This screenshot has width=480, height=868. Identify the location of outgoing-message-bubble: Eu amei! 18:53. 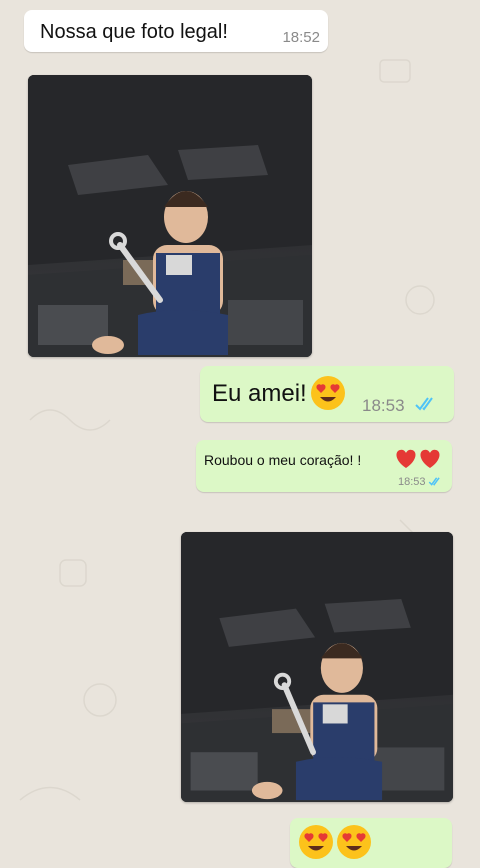
(327, 394).